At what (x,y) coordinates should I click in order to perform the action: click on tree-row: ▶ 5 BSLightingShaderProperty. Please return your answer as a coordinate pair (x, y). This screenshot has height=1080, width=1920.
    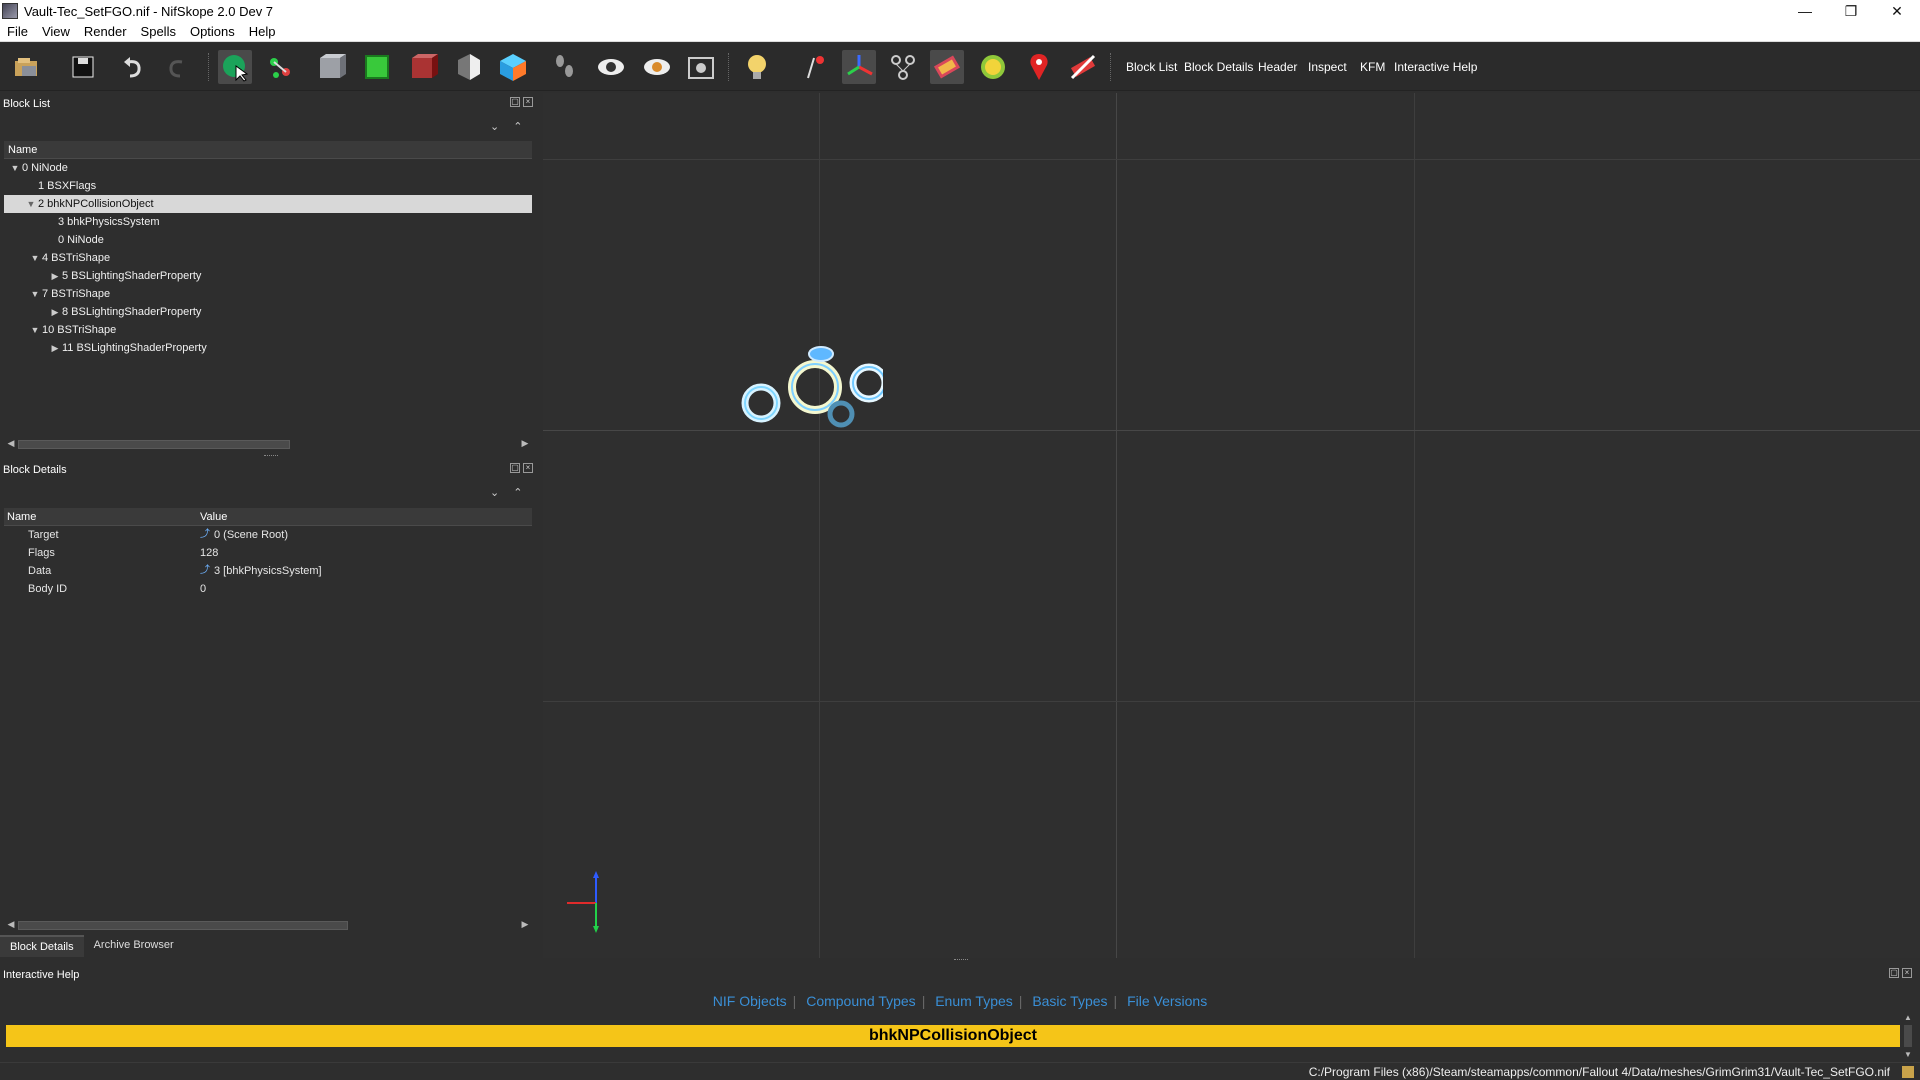
    Looking at the image, I should click on (268, 276).